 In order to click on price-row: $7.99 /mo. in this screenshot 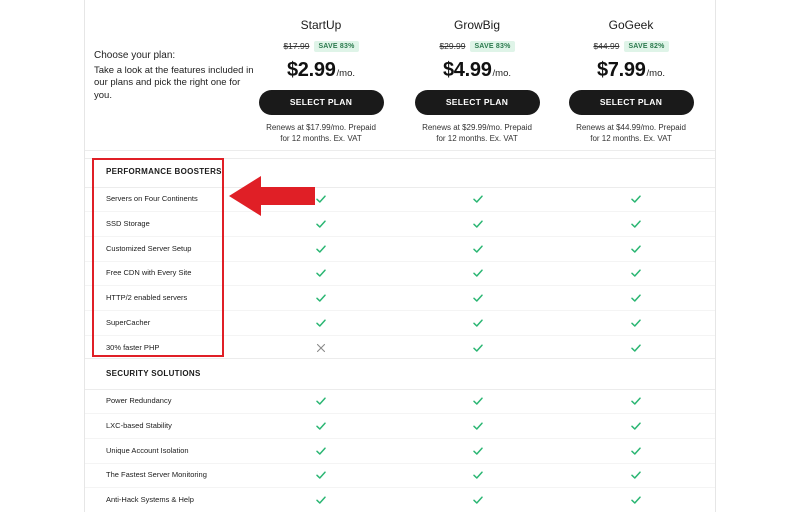, I will do `click(631, 70)`.